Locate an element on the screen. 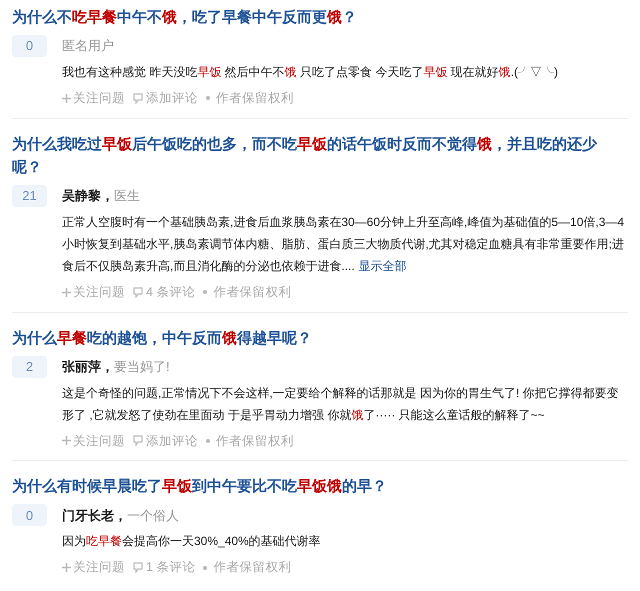  author-name: 门牙长老， is located at coordinates (94, 515).